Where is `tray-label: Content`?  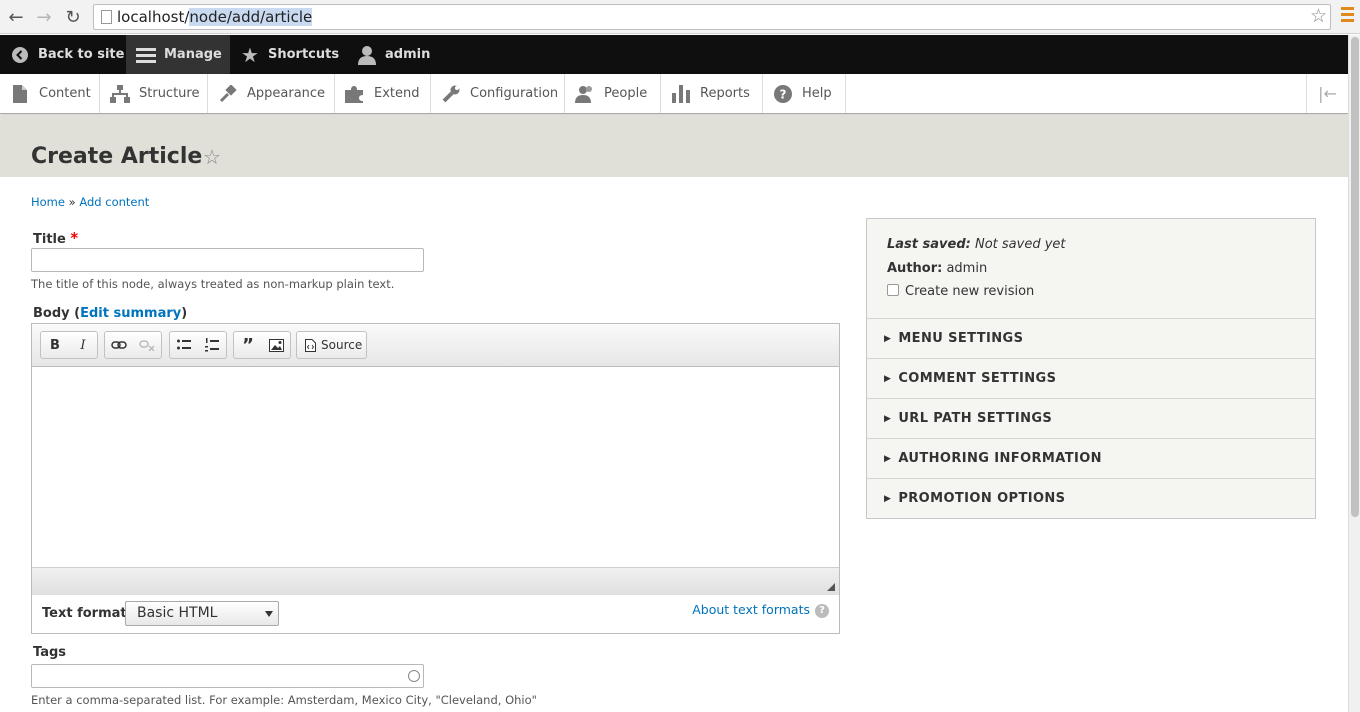 tray-label: Content is located at coordinates (65, 93).